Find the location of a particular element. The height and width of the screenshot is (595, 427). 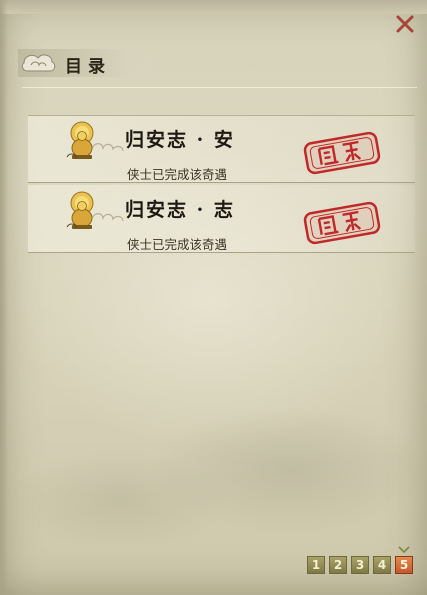

encounter-name: 归安志 · 安 is located at coordinates (180, 140).